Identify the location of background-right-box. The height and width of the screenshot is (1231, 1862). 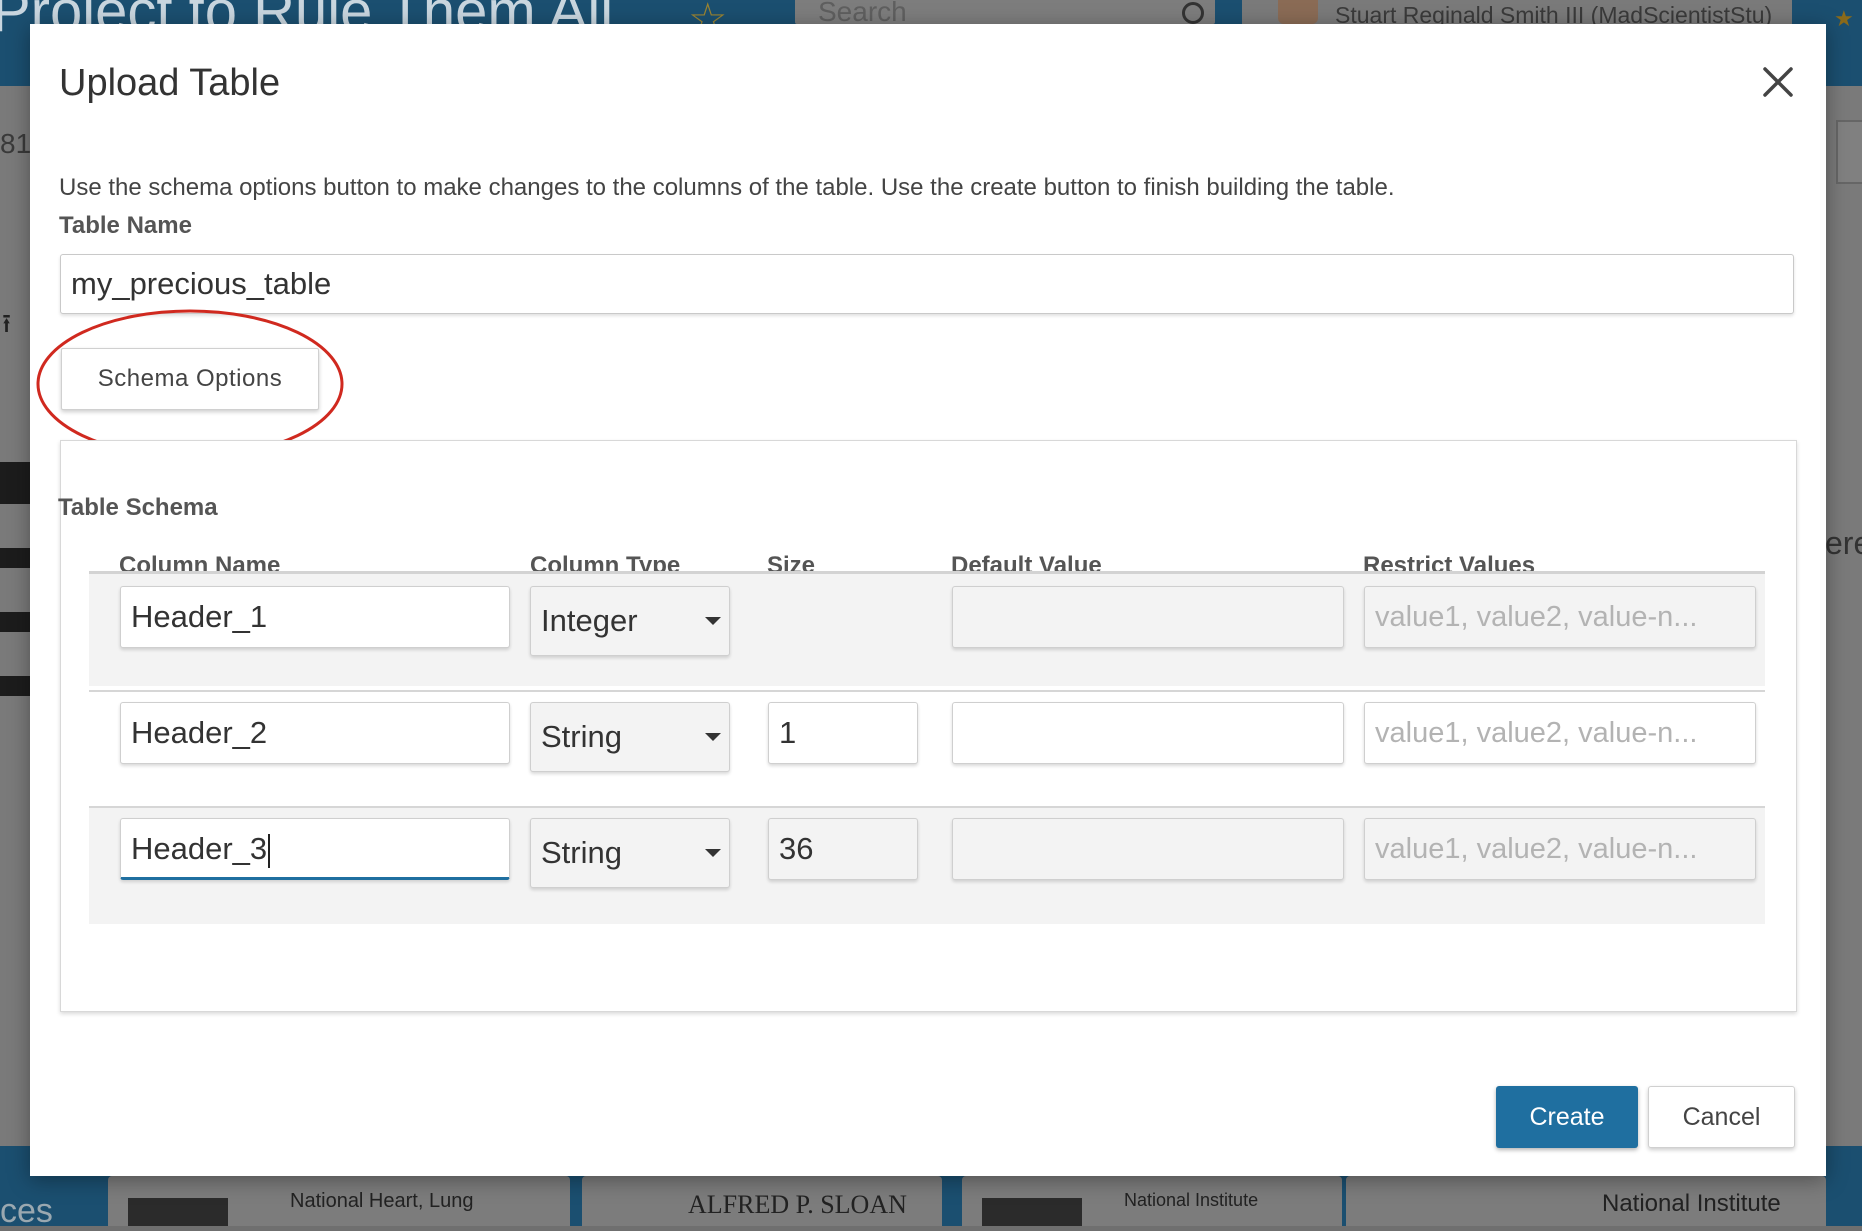
(1849, 152).